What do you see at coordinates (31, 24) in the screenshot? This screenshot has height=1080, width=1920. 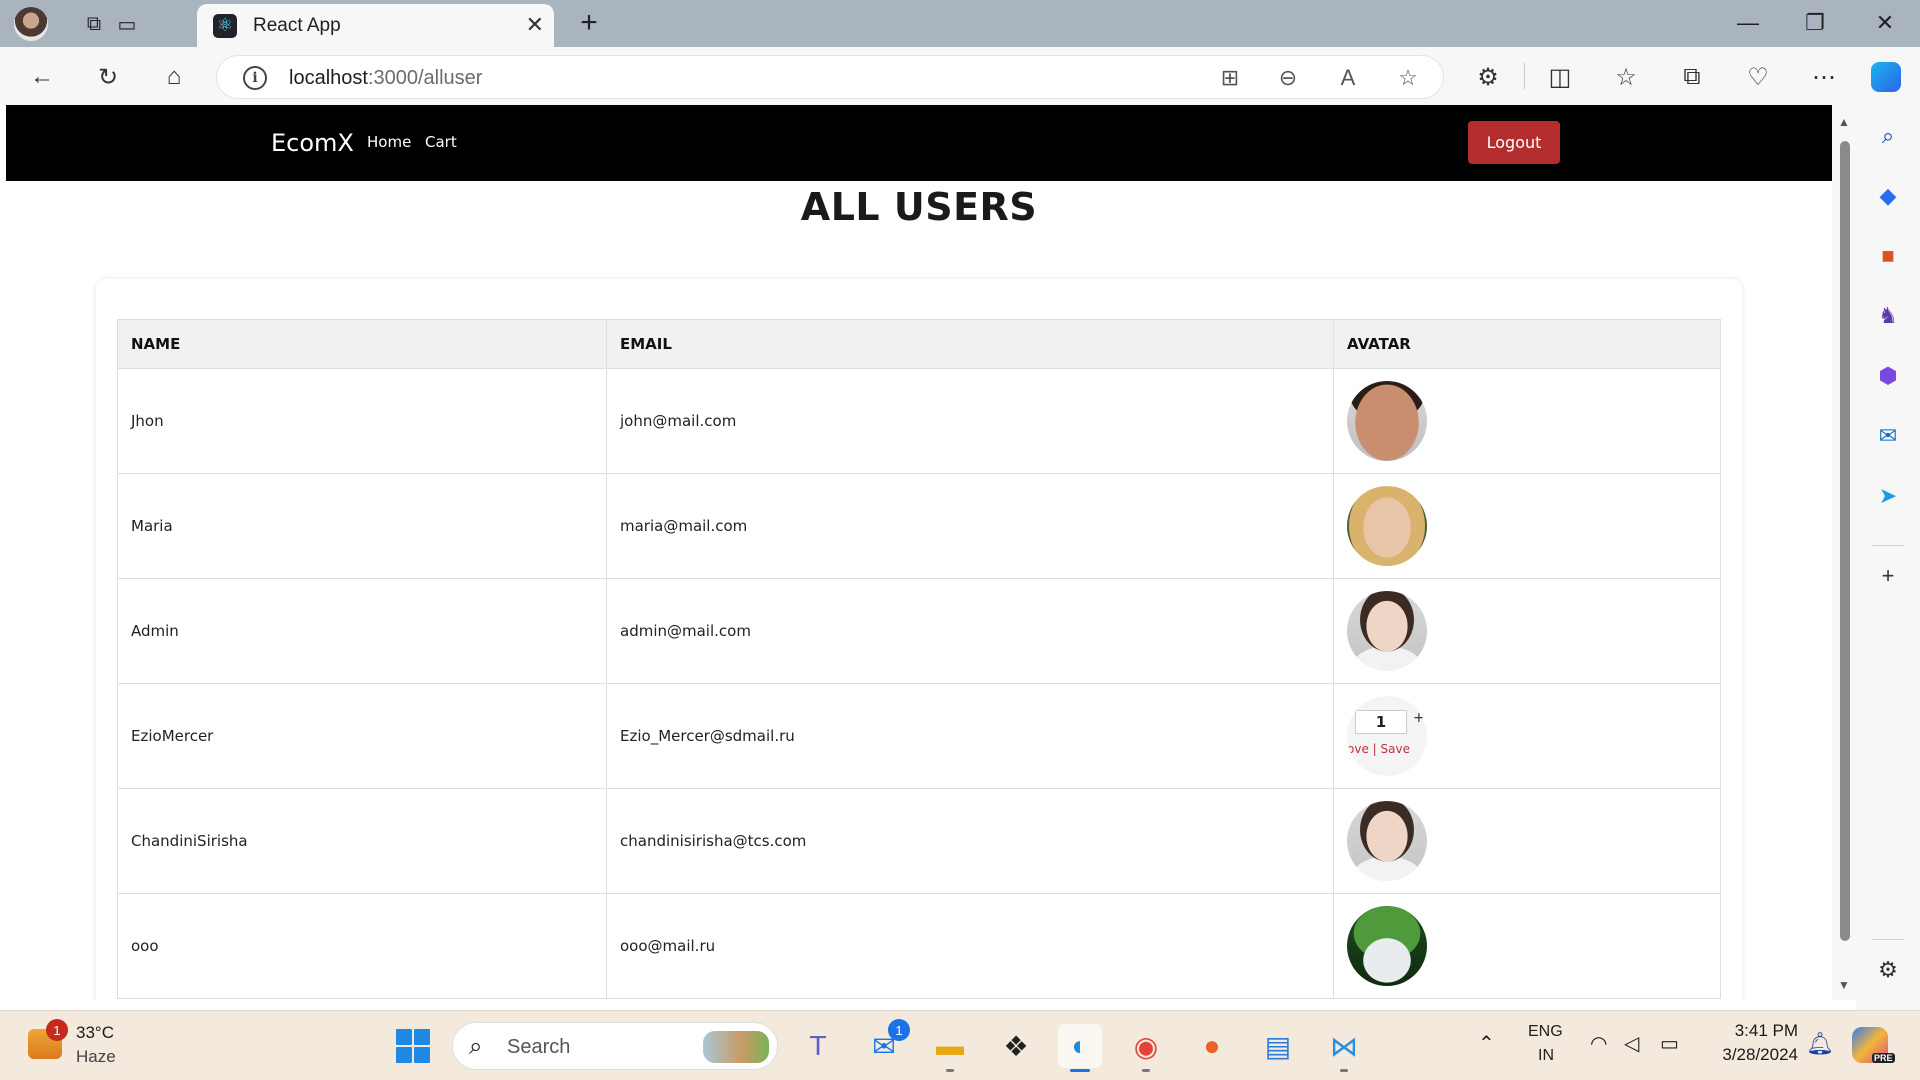 I see `profile-avatar` at bounding box center [31, 24].